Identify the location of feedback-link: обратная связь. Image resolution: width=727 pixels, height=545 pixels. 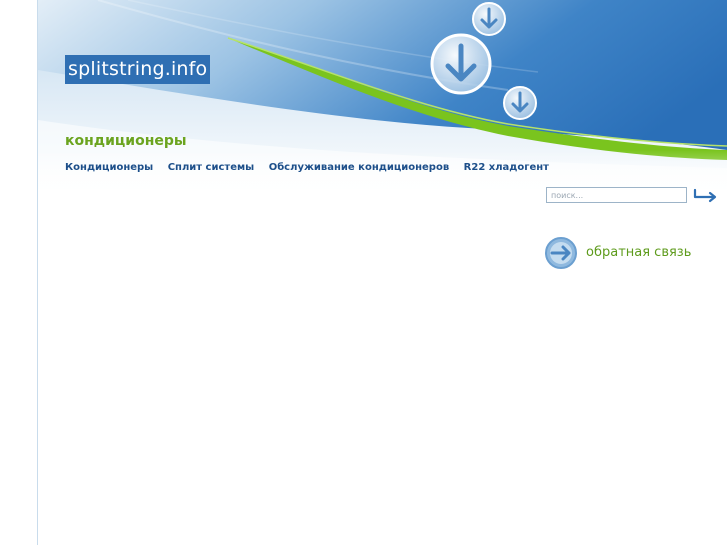
(629, 253).